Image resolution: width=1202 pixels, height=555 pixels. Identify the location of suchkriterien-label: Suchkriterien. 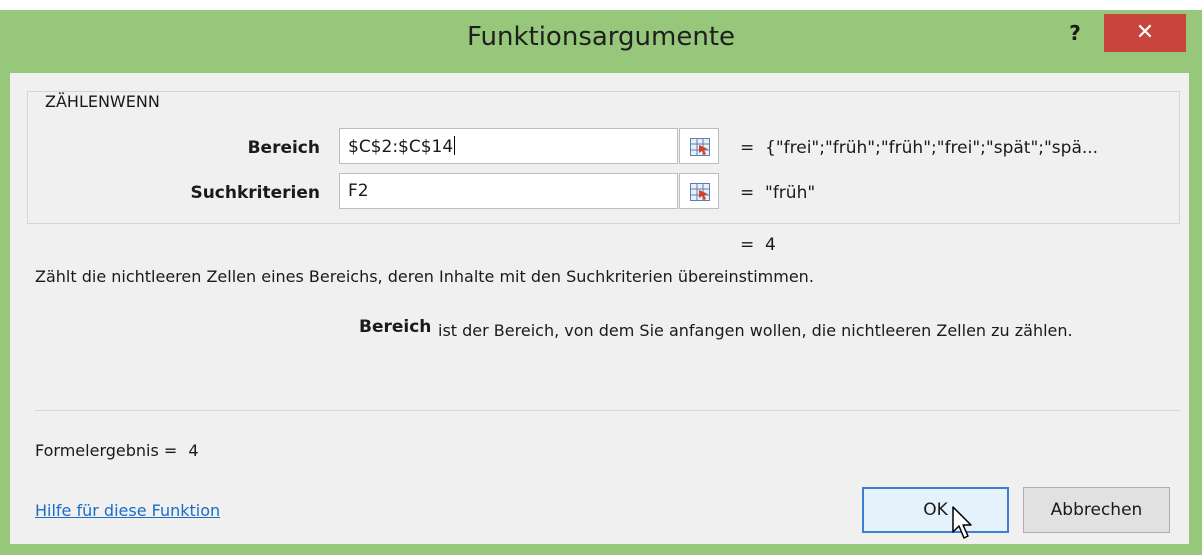
(255, 193).